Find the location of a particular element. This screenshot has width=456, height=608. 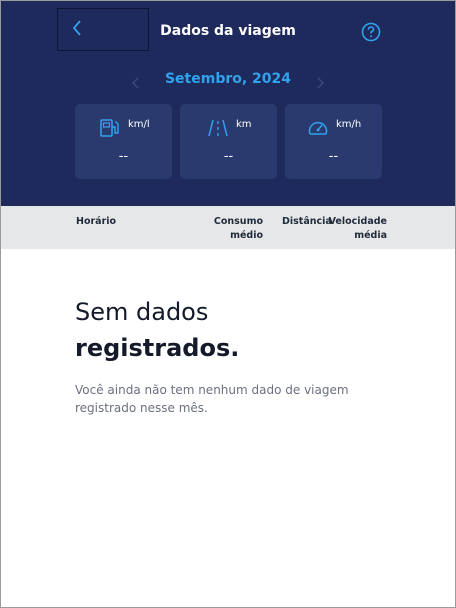

month-selector: Setembro, 2024 is located at coordinates (228, 81).